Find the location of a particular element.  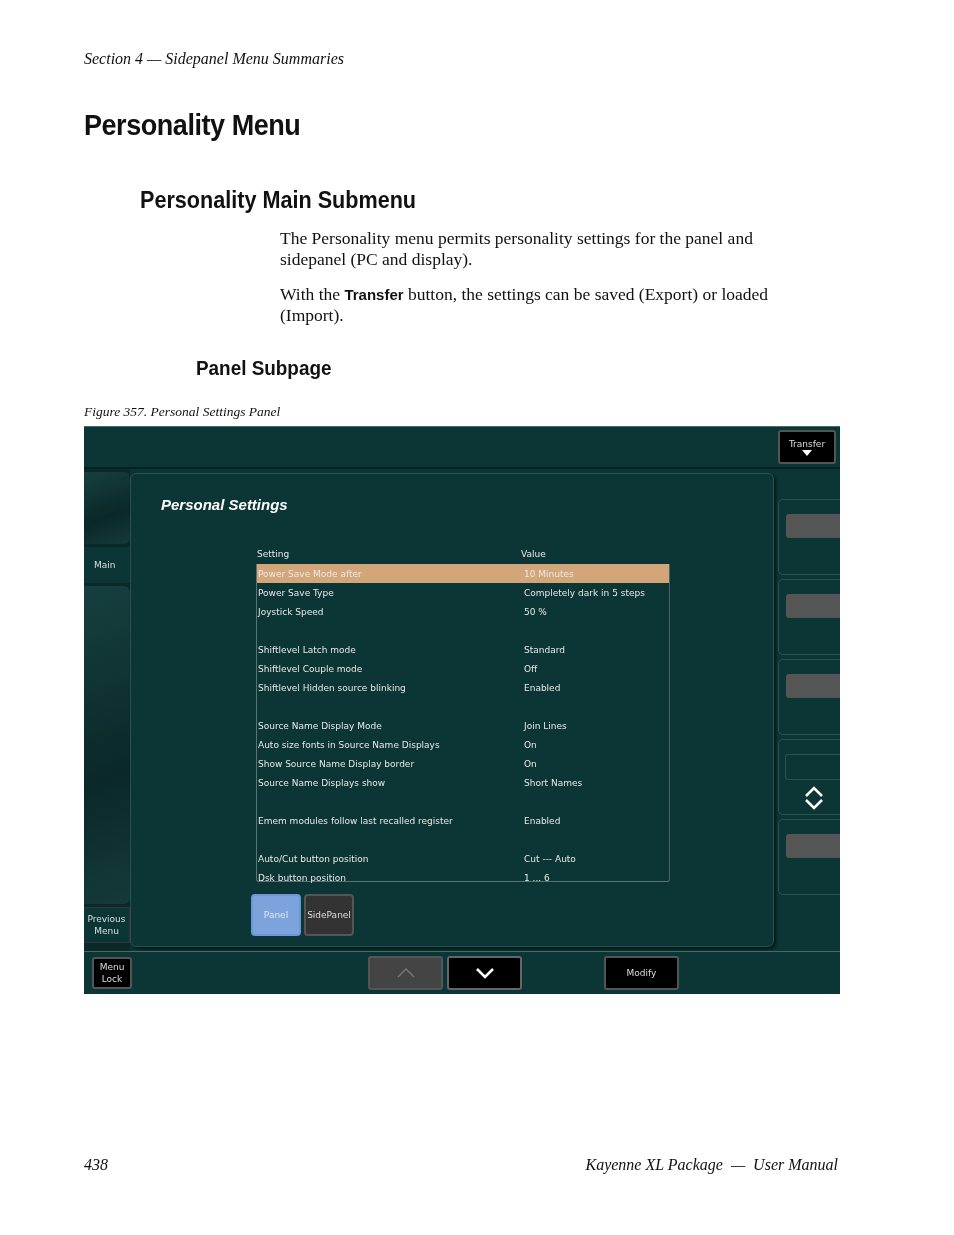

settings-row: Source Name Display Mode Join Lines is located at coordinates (463, 725).